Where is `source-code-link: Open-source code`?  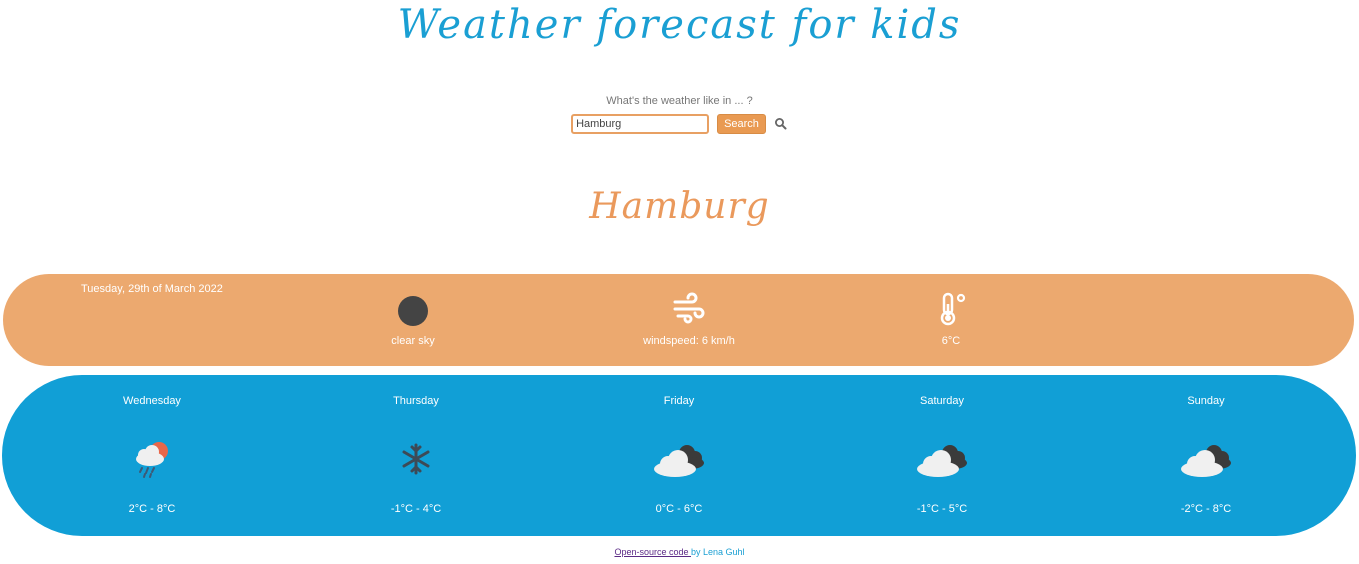 source-code-link: Open-source code is located at coordinates (652, 552).